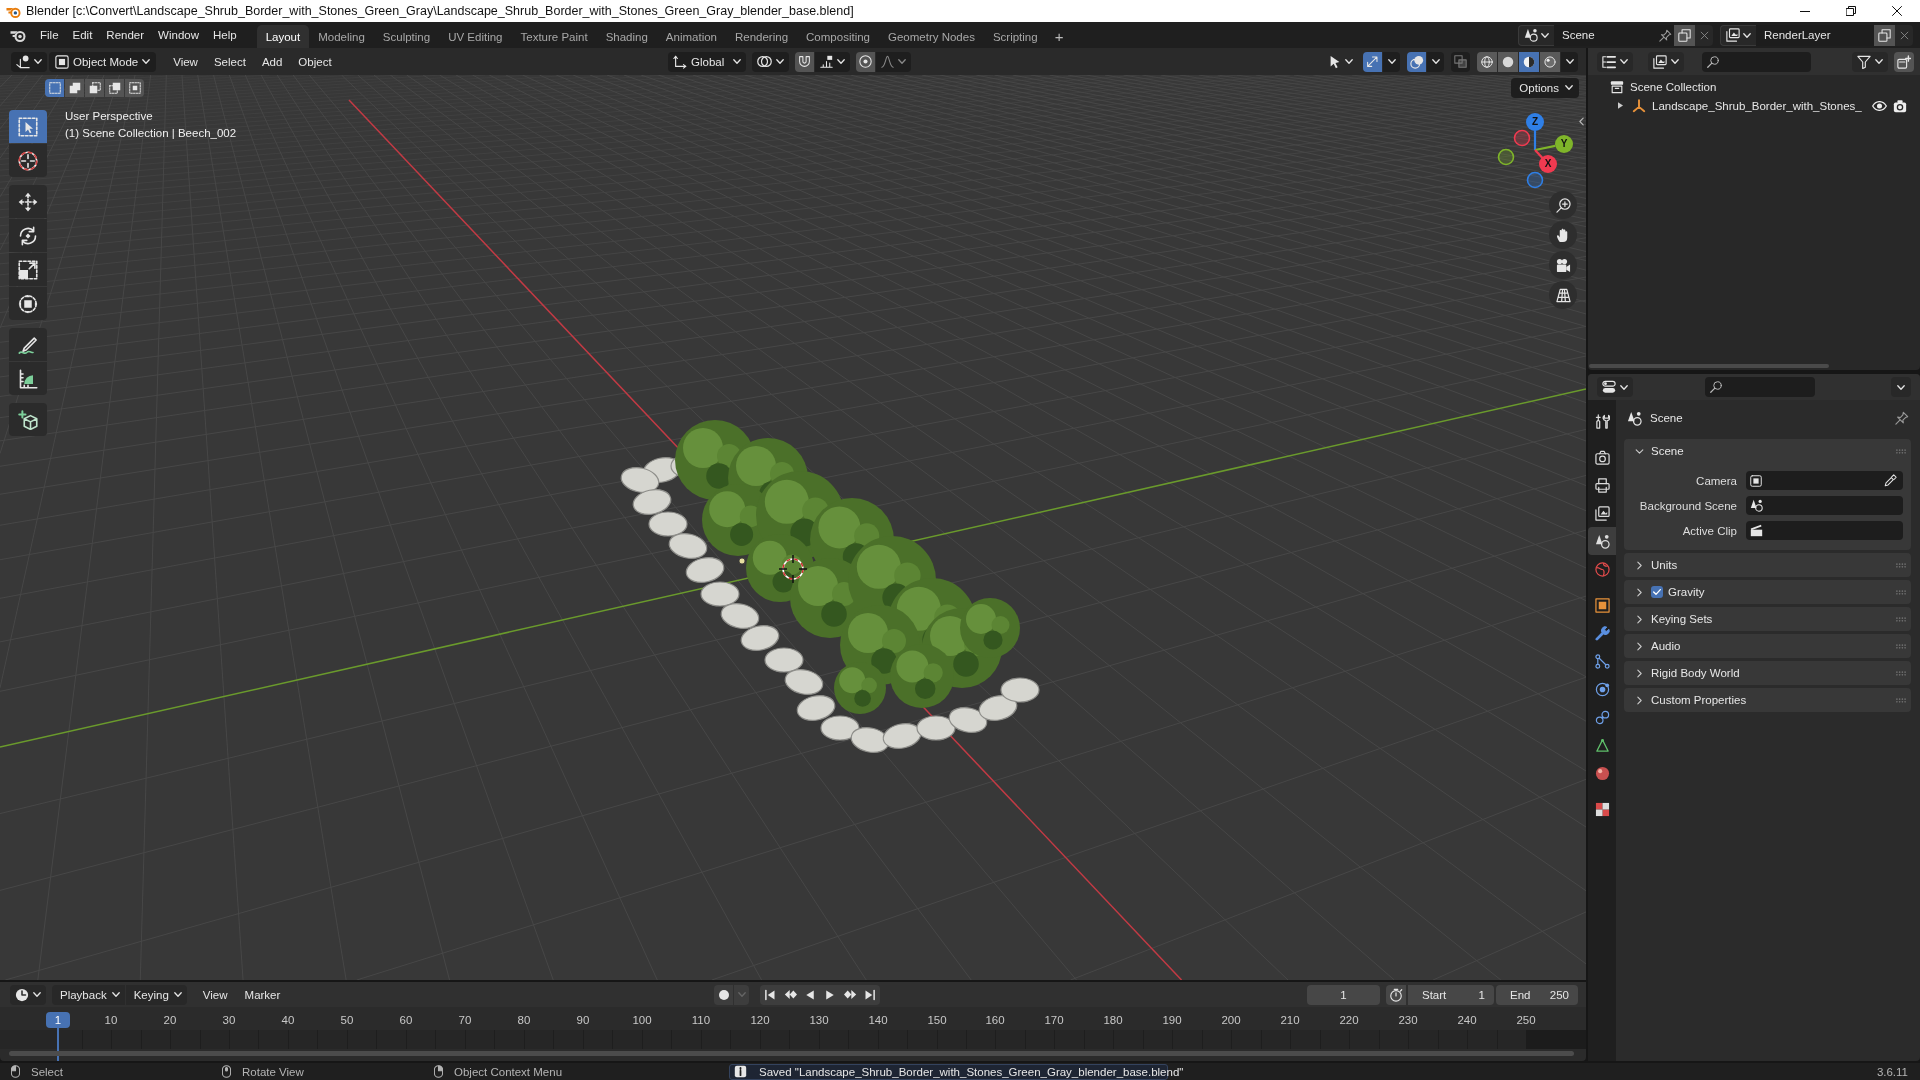 This screenshot has width=1920, height=1080. Describe the element at coordinates (1682, 619) in the screenshot. I see `panel-title: Keying Sets` at that location.